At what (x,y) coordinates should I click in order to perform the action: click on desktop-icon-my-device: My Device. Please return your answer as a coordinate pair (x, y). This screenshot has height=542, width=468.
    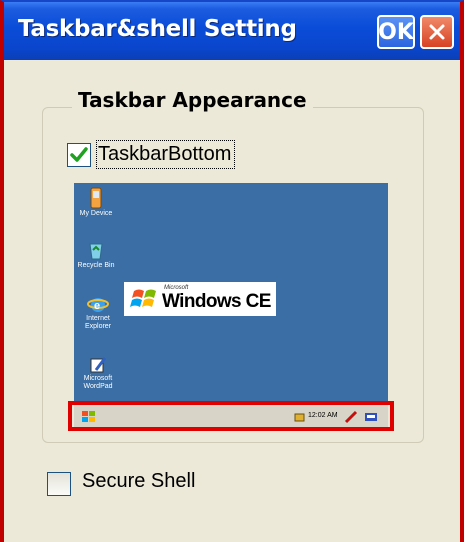
    Looking at the image, I should click on (100, 202).